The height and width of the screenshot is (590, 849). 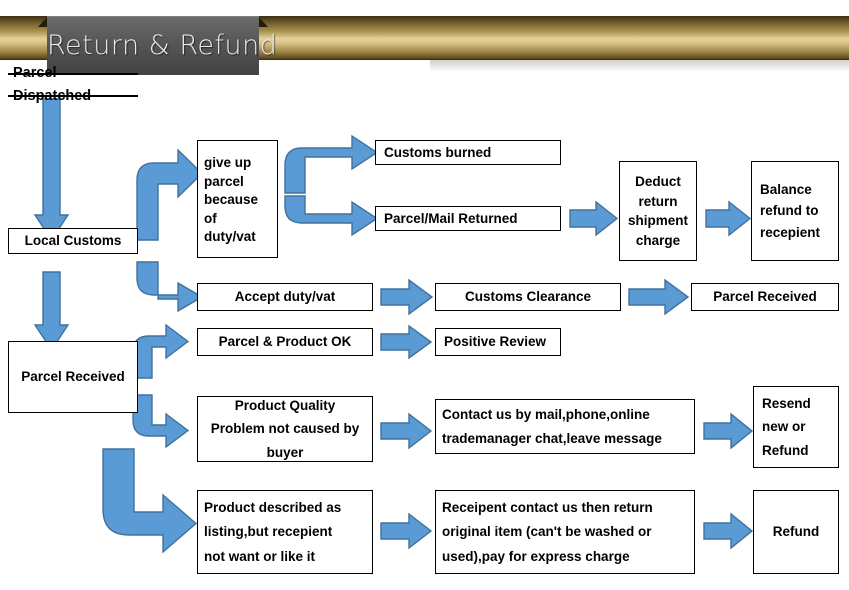 What do you see at coordinates (424, 45) in the screenshot?
I see `page-banner: Return & Refund` at bounding box center [424, 45].